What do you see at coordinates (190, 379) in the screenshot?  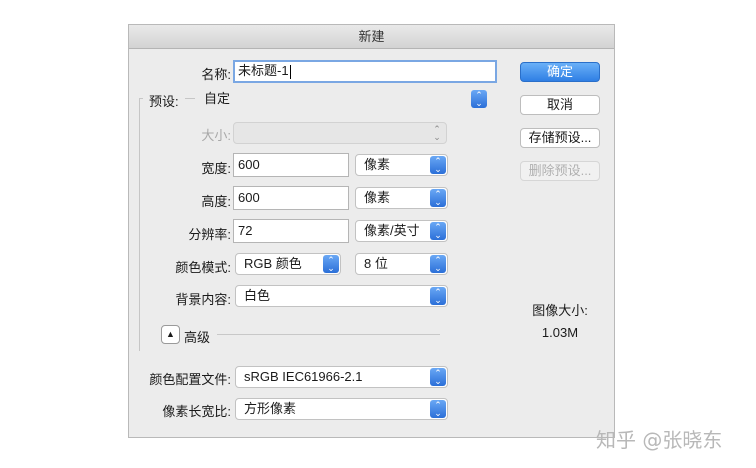 I see `color-profile-label: 颜色配置文件:` at bounding box center [190, 379].